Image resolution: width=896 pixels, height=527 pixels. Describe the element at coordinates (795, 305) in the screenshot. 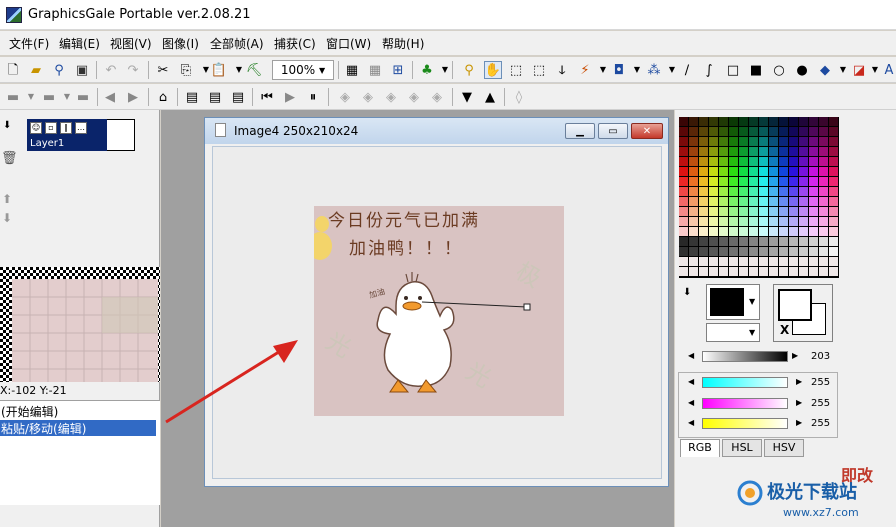

I see `foreground-color` at that location.